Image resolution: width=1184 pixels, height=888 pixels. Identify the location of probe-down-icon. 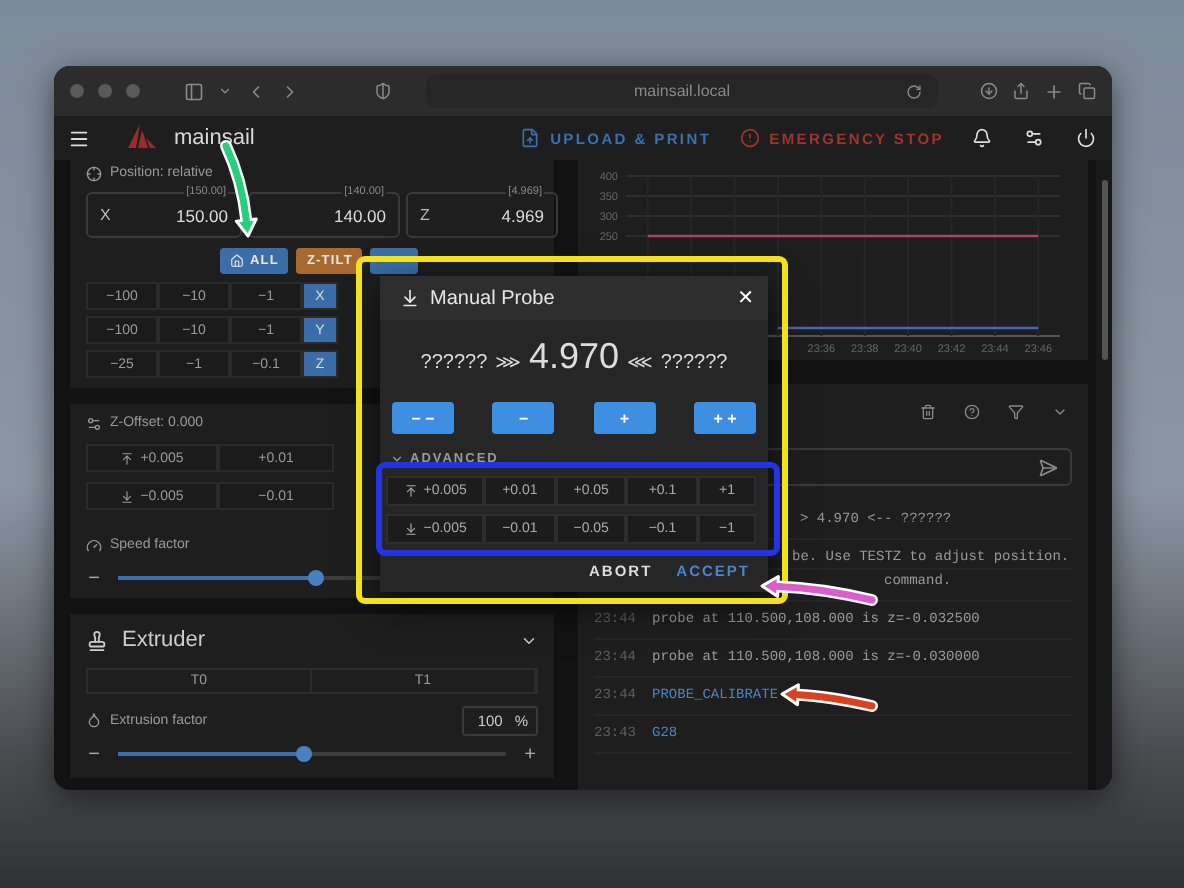
(410, 298).